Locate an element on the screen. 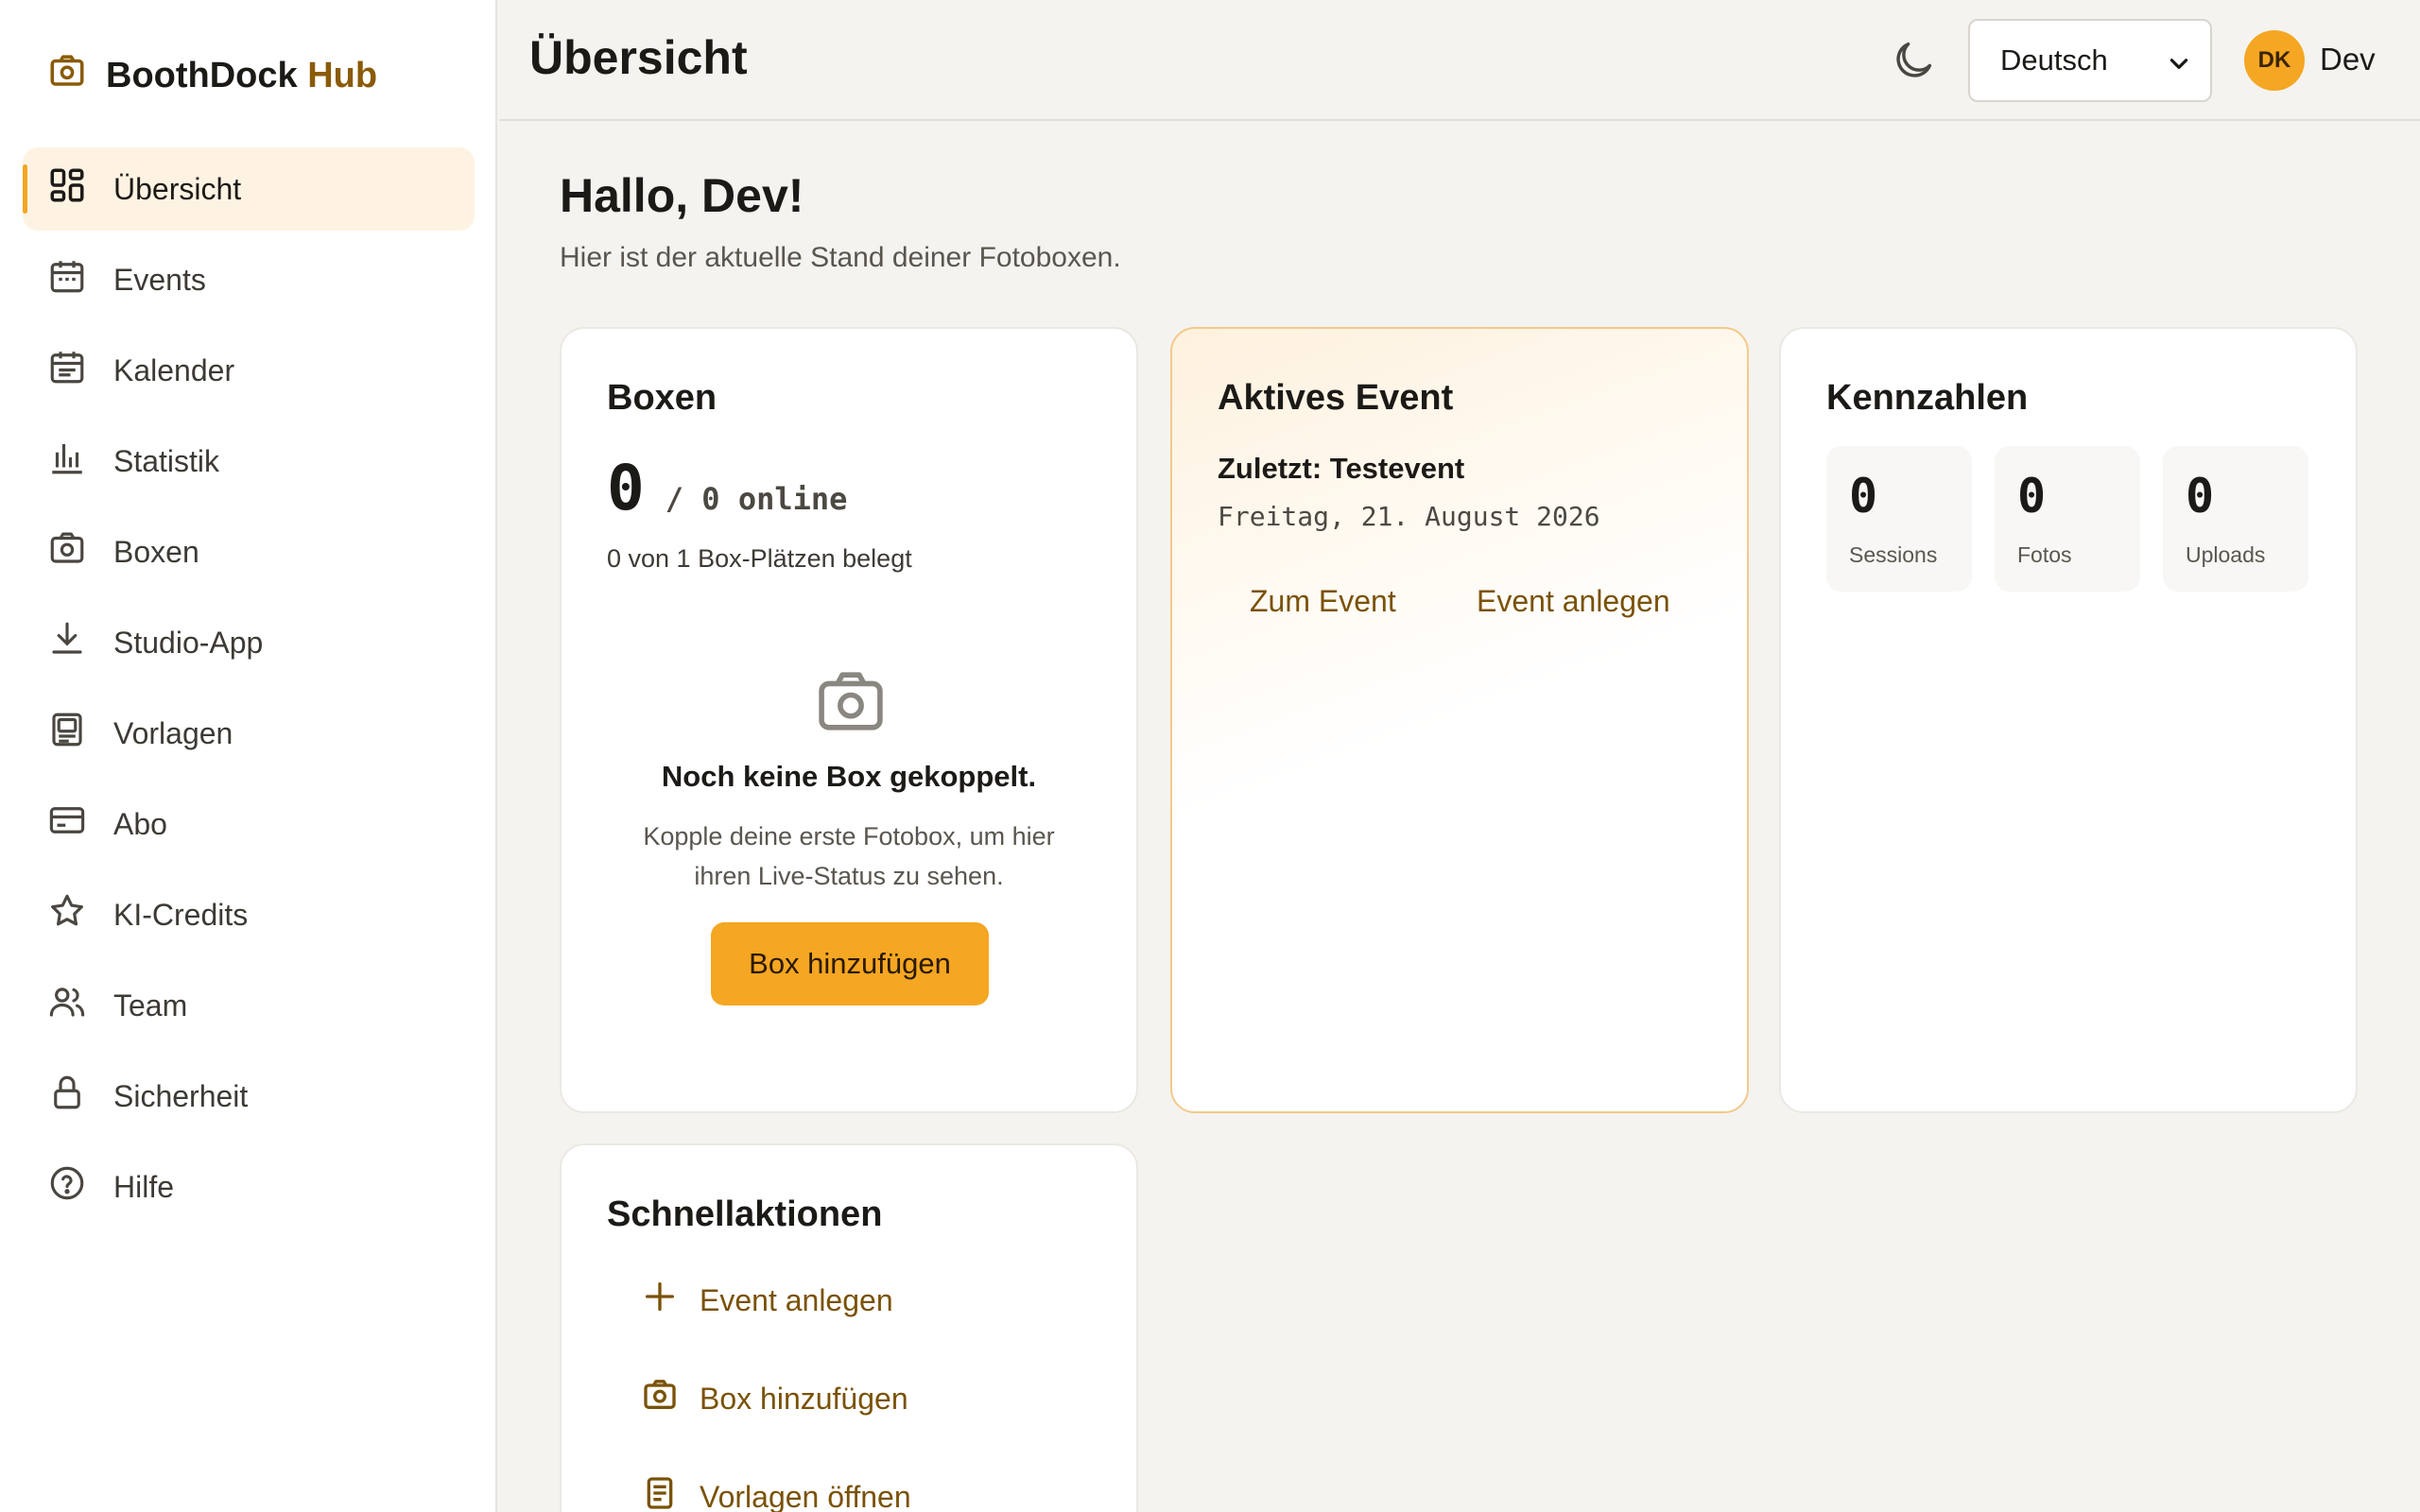 The width and height of the screenshot is (2420, 1512). sidebar-item-ki-credits: KI-Credits is located at coordinates (249, 914).